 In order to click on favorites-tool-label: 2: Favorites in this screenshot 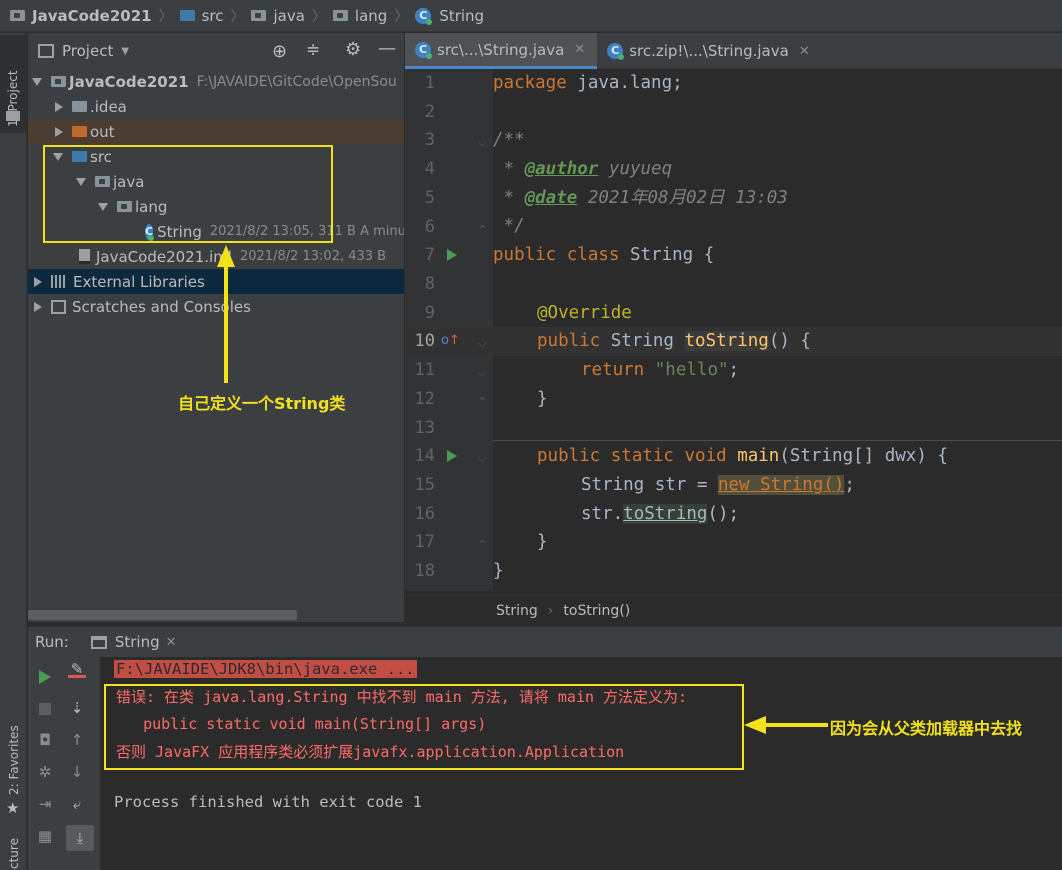, I will do `click(14, 760)`.